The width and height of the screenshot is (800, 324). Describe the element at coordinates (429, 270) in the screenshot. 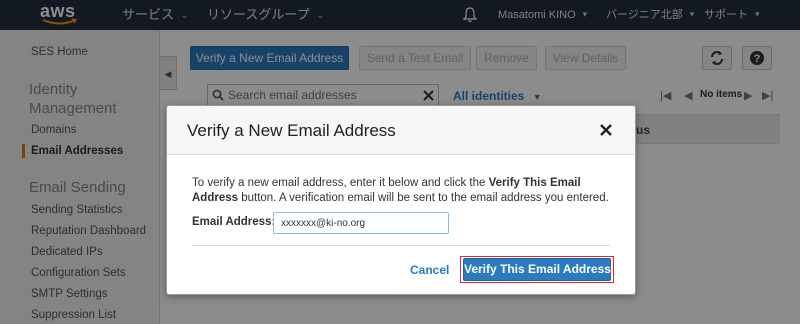

I see `cancel-button: Cancel` at that location.